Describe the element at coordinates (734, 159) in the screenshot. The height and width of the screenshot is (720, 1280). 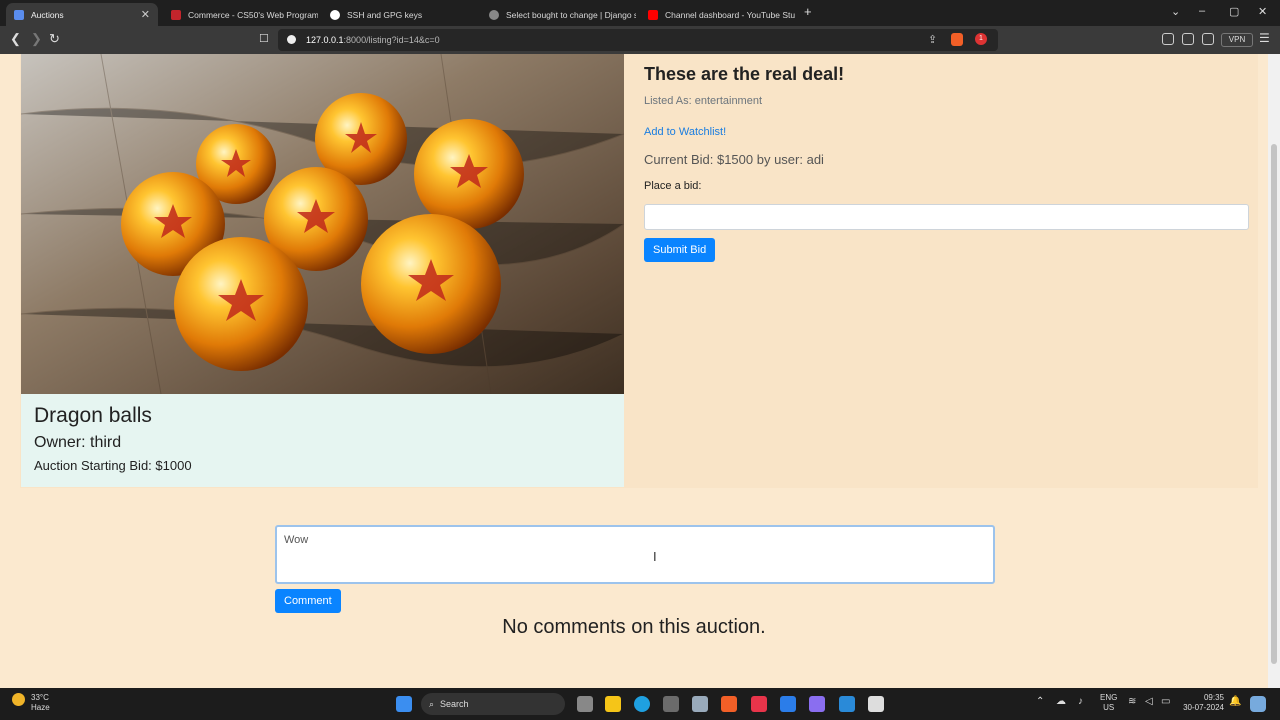
I see `current-bid: Current Bid: $1500 by user: adi` at that location.